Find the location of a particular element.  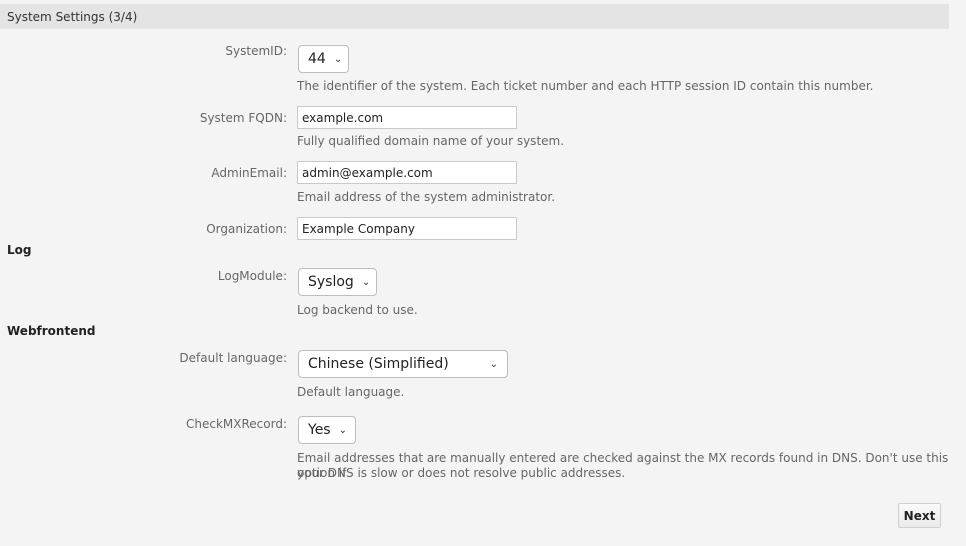

check-mx-value: Yes is located at coordinates (319, 430).